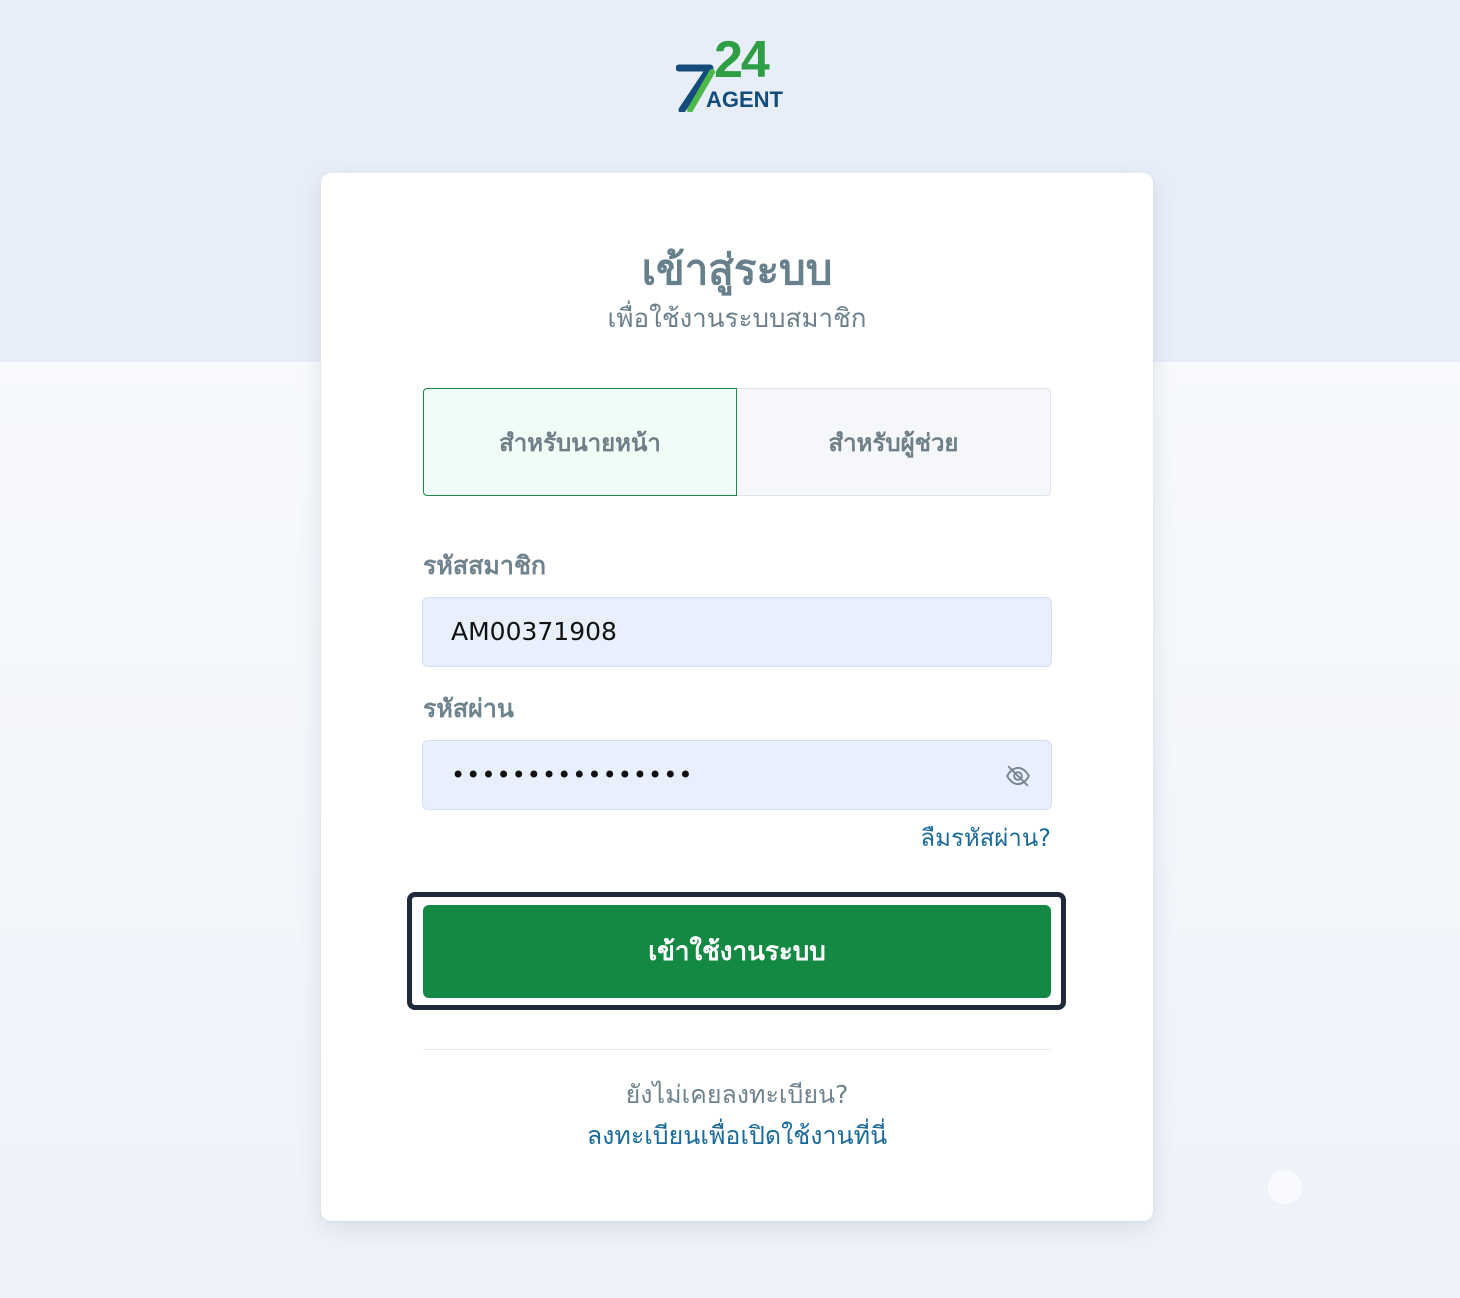 The width and height of the screenshot is (1460, 1298). I want to click on login-button: เข้าใช้งานระบบ, so click(737, 951).